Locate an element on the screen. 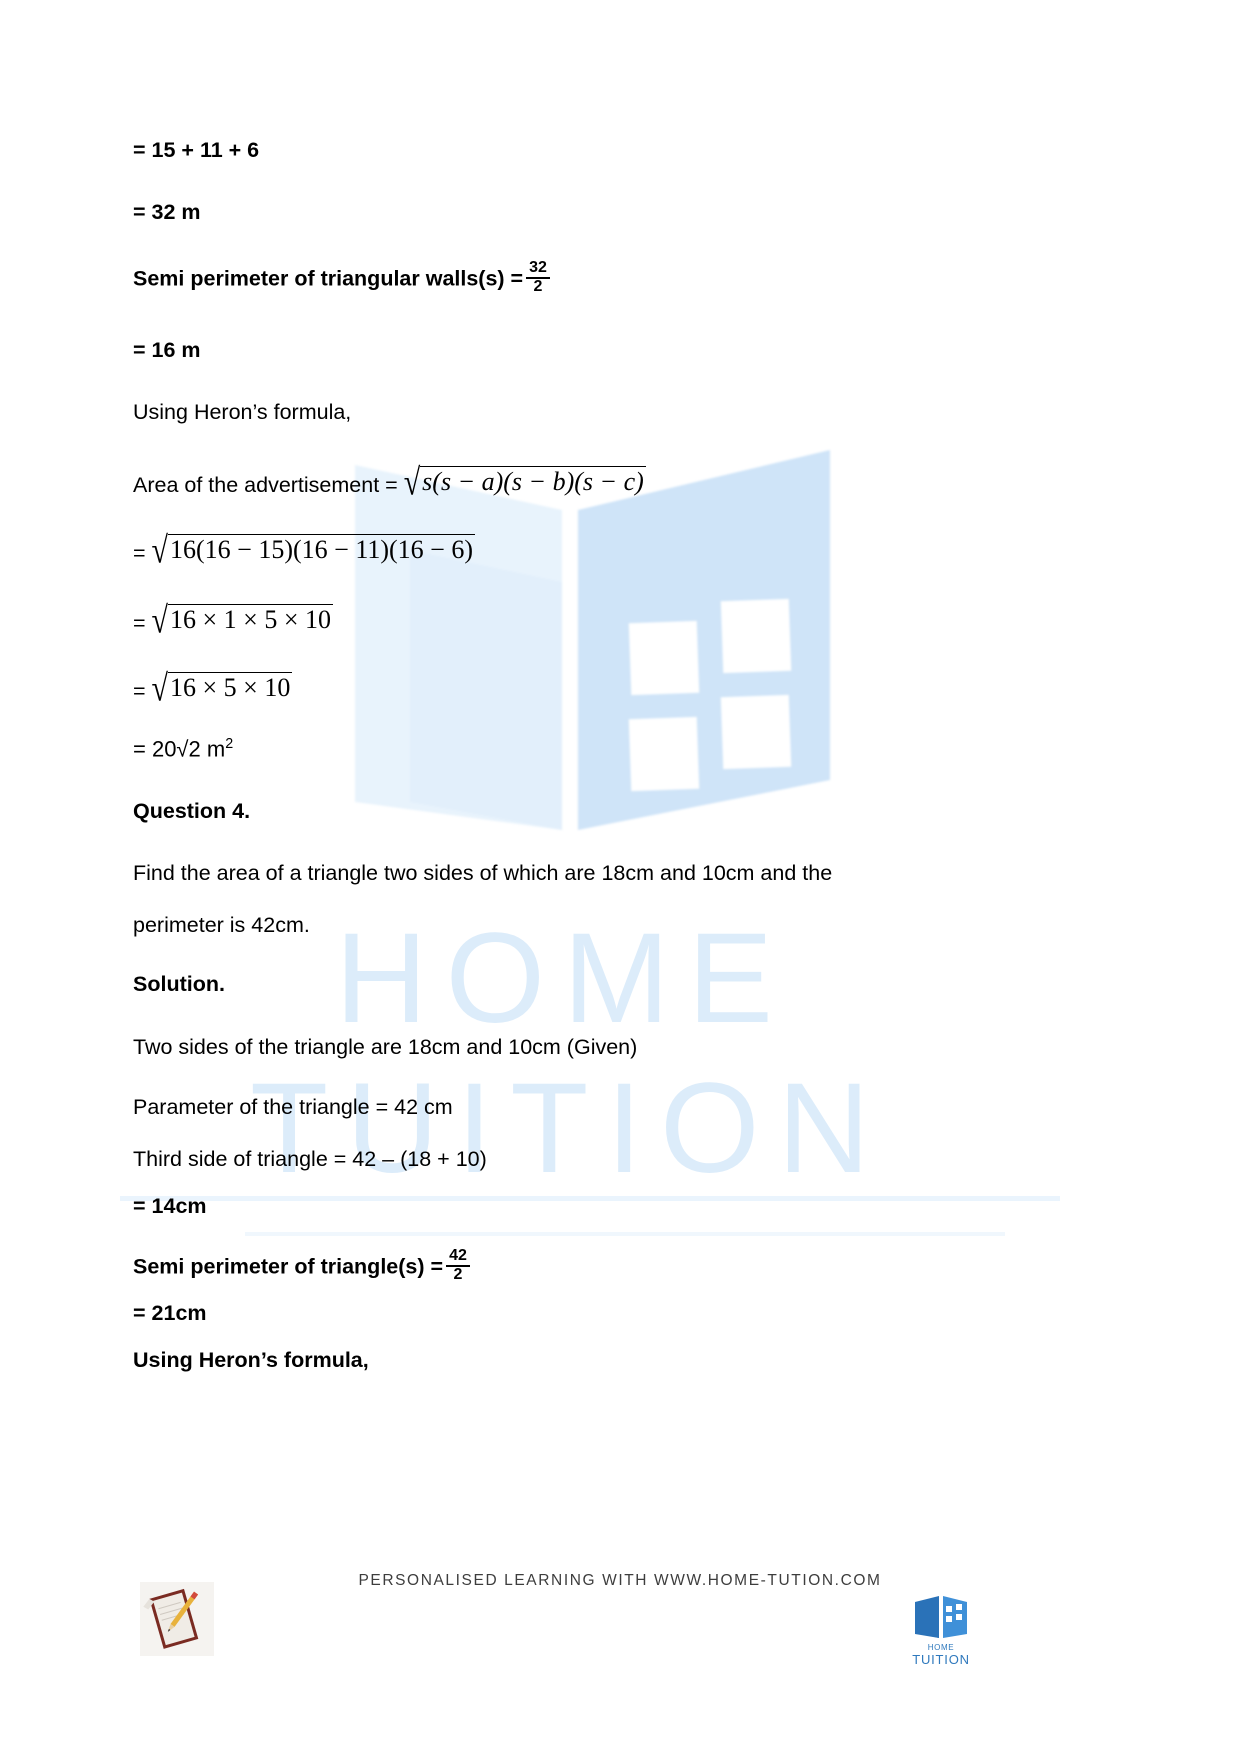 The height and width of the screenshot is (1754, 1240). semi-perimeter-triangle-line: Semi perimeter of triangle(s) = 42 2 is located at coordinates (301, 1266).